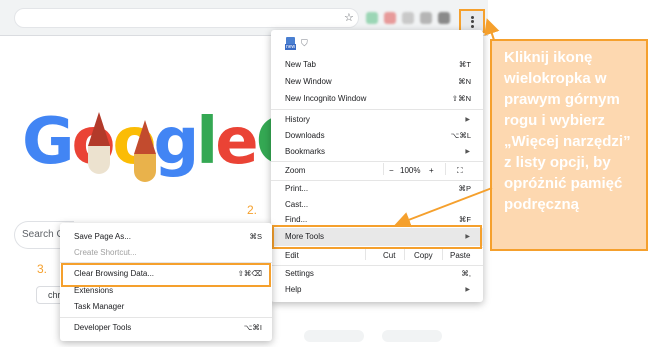 This screenshot has width=650, height=347. I want to click on menu-edit: Edit Cut Copy Paste, so click(377, 256).